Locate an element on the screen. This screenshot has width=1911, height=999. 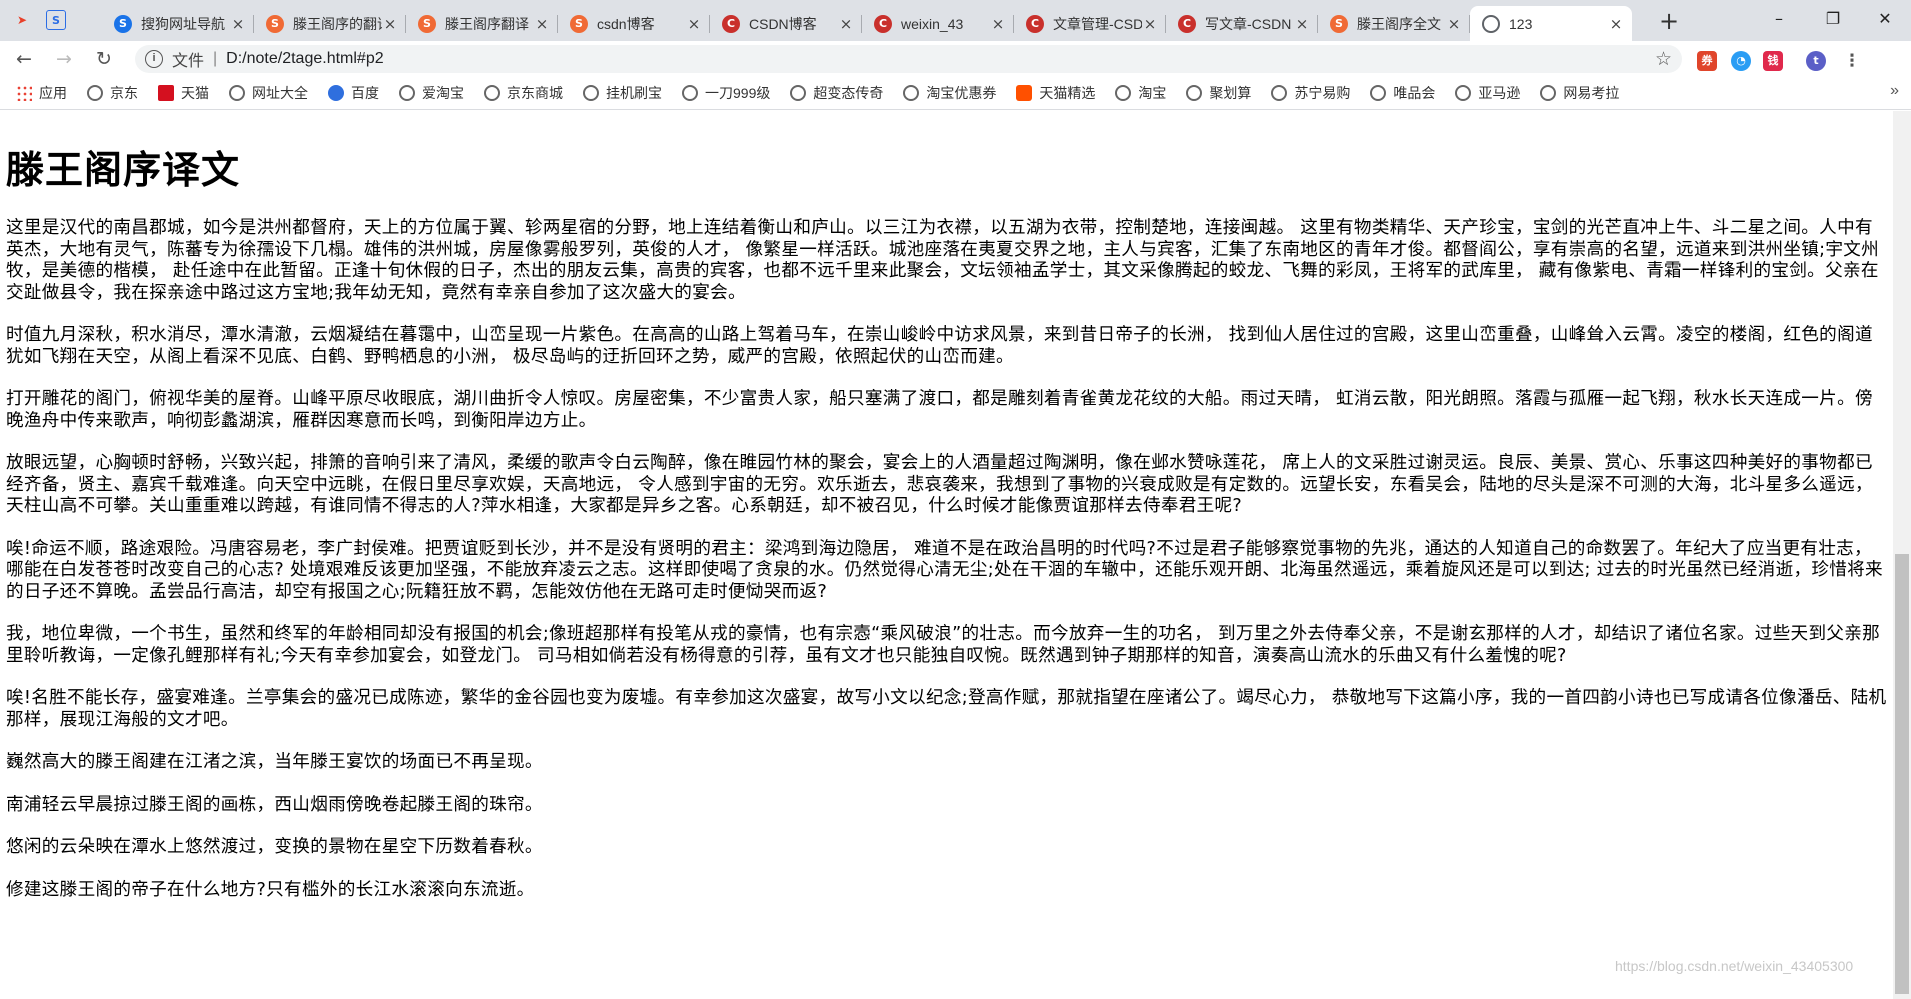
bookmark-item: 爱淘宝 is located at coordinates (431, 93).